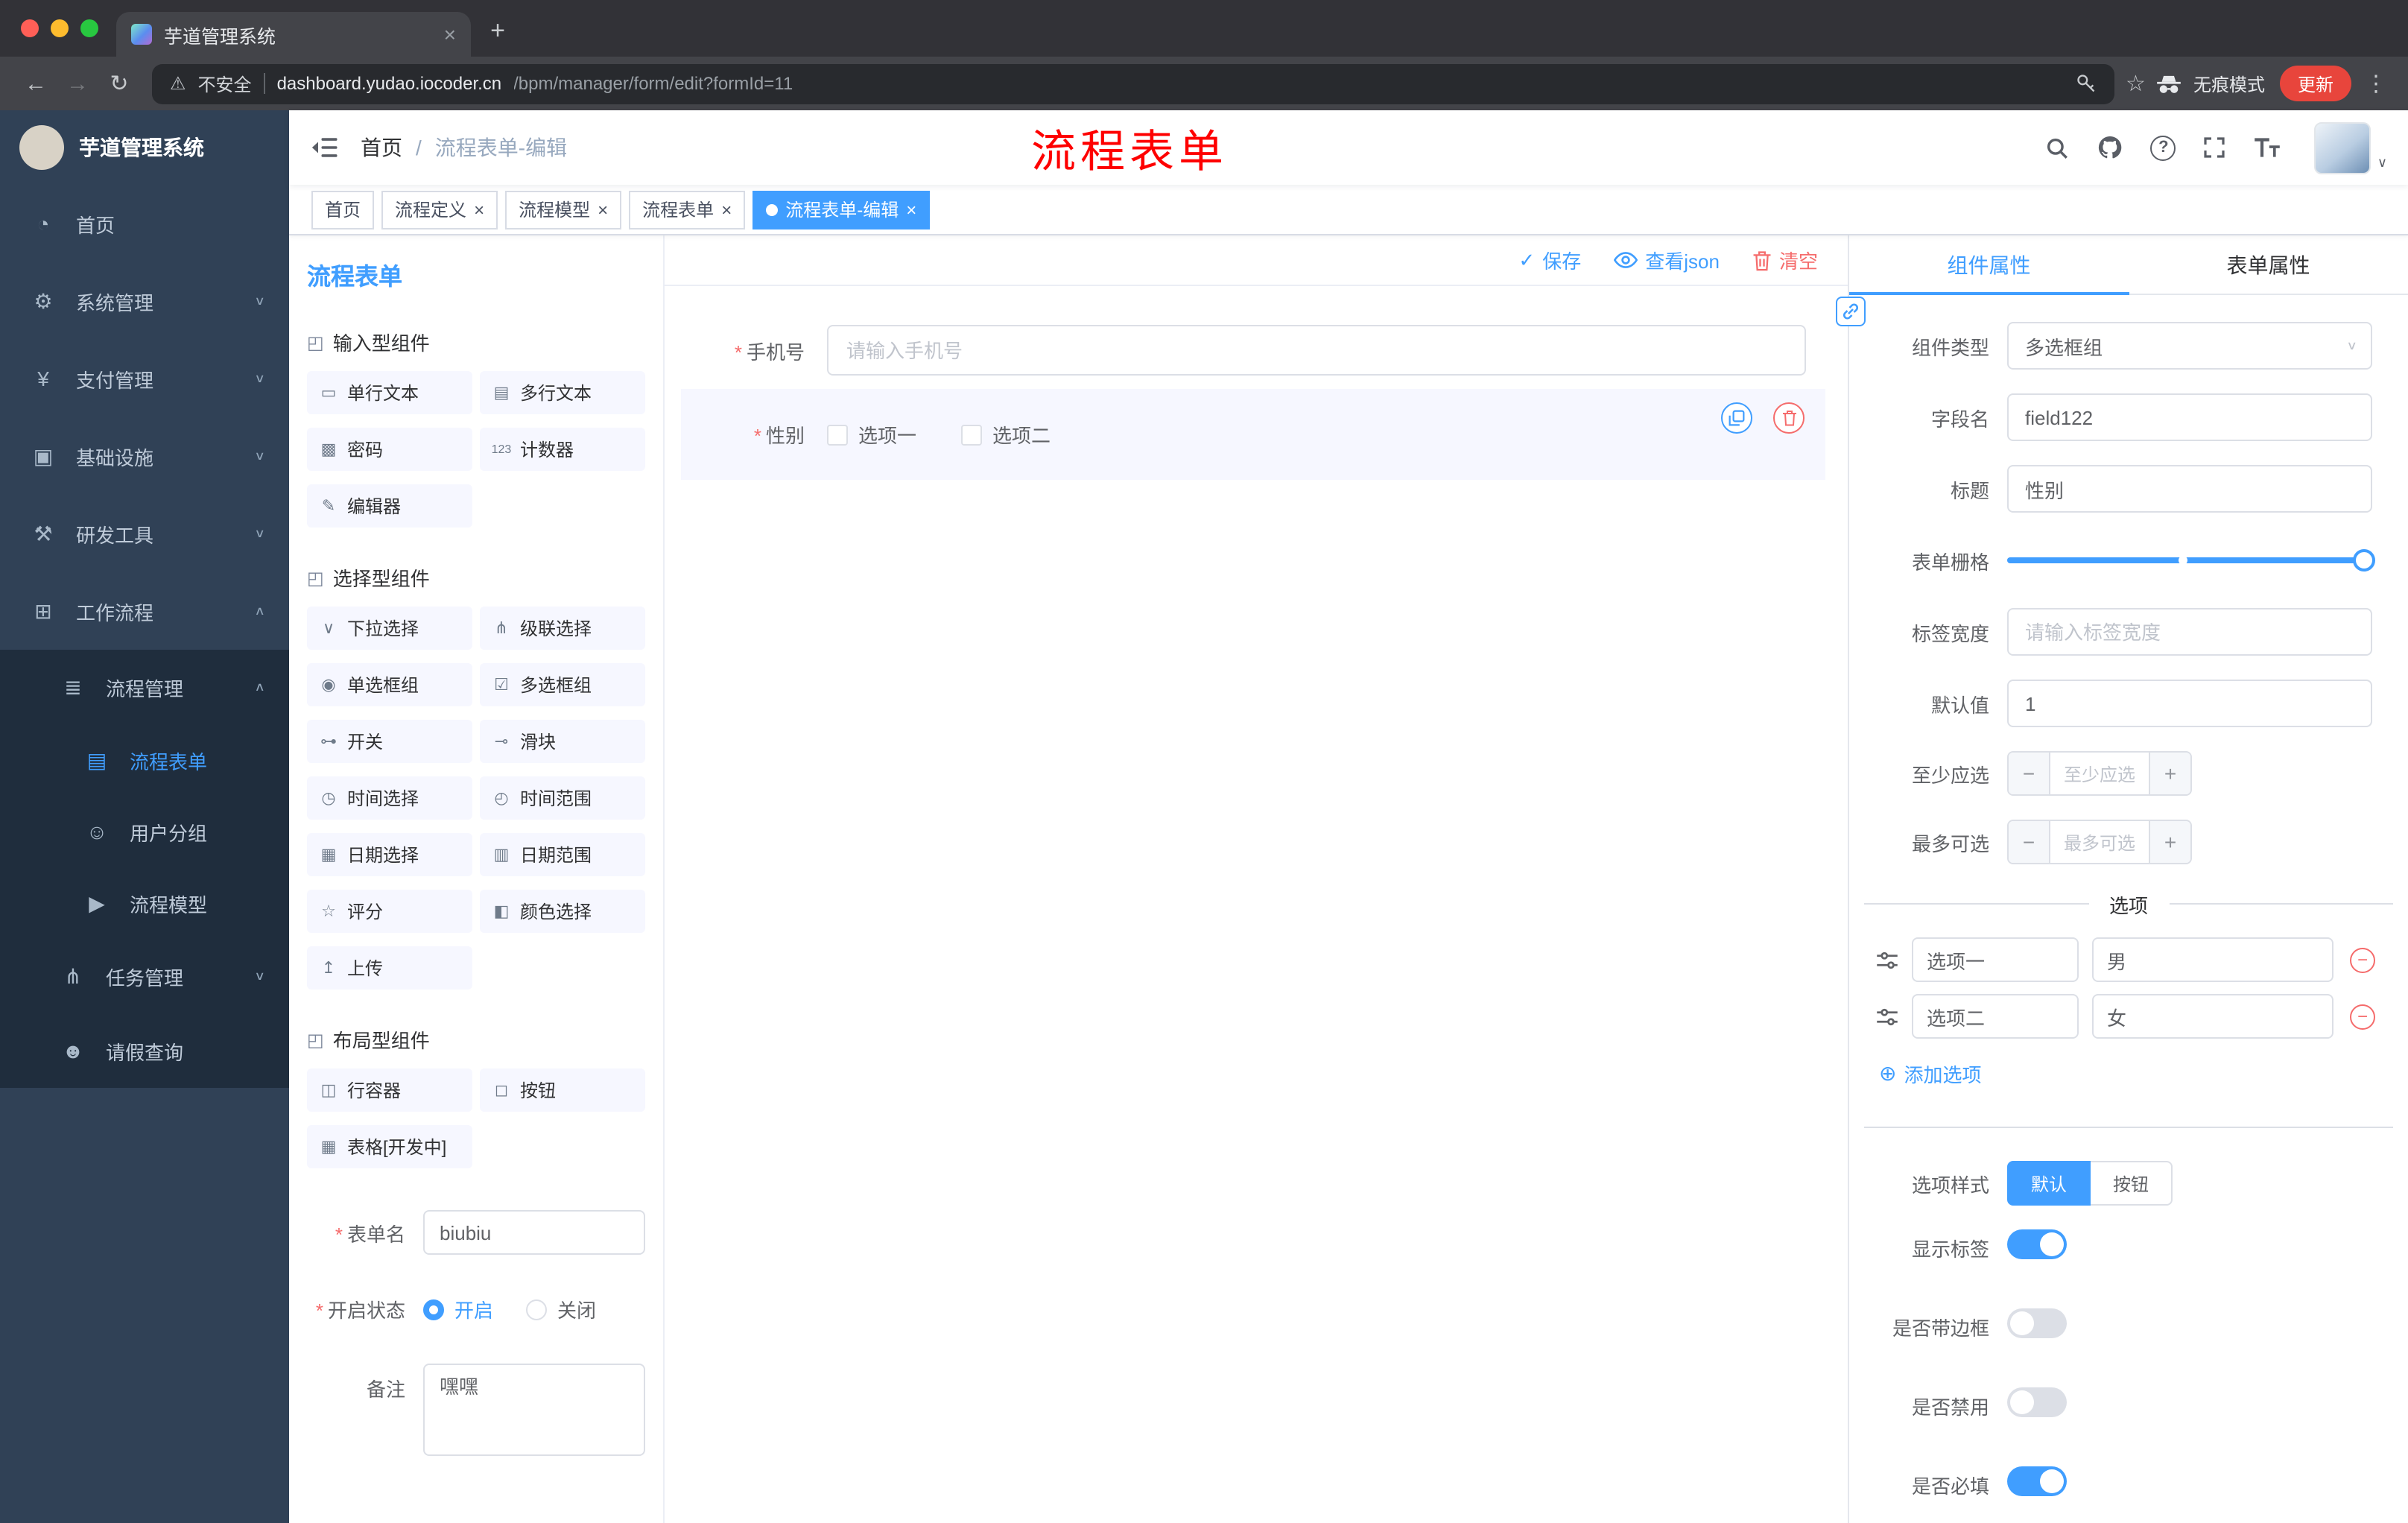 The height and width of the screenshot is (1523, 2408). What do you see at coordinates (2037, 1323) in the screenshot?
I see `with-border-switch` at bounding box center [2037, 1323].